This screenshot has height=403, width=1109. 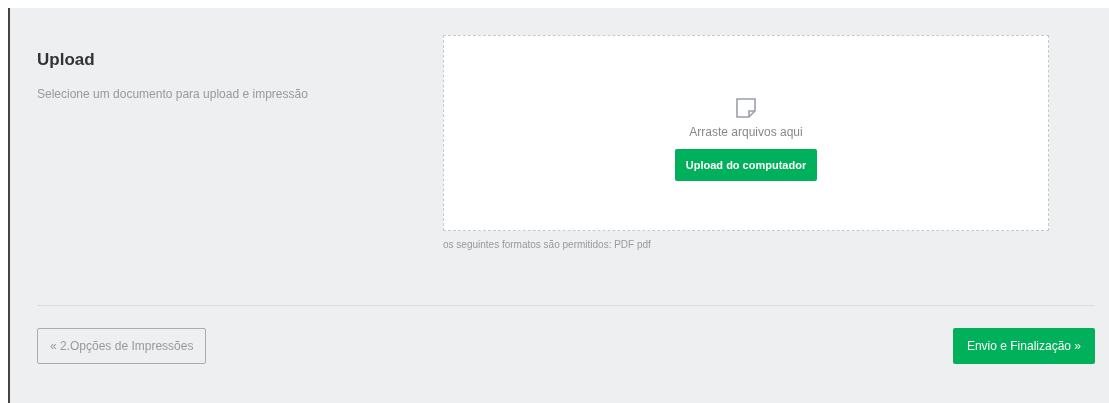 I want to click on document-icon, so click(x=746, y=108).